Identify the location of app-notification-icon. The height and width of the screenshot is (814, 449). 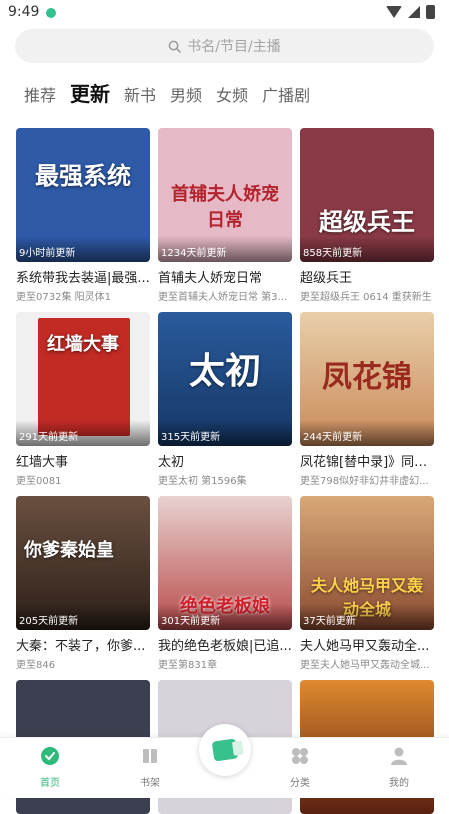
(51, 13).